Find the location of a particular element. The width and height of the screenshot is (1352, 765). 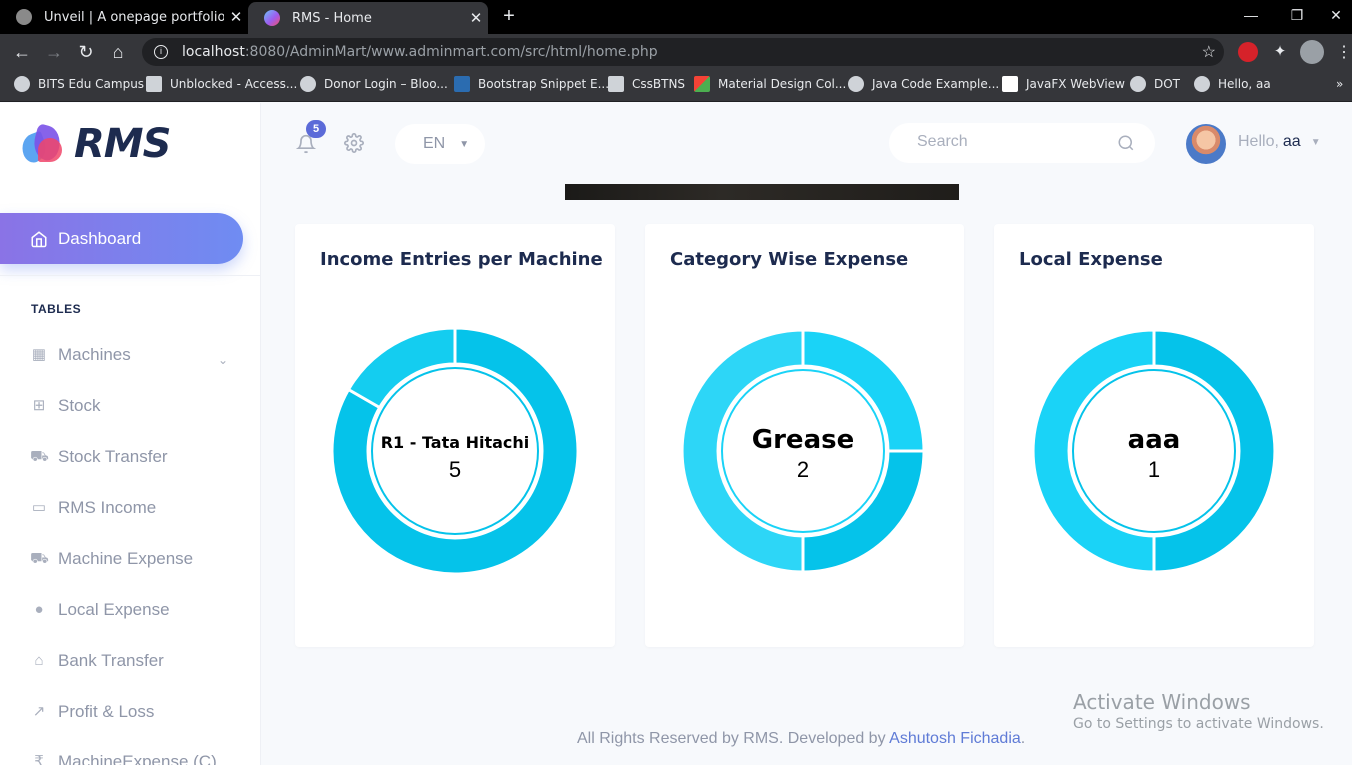

bookmark-item: CssBTNS is located at coordinates (646, 84).